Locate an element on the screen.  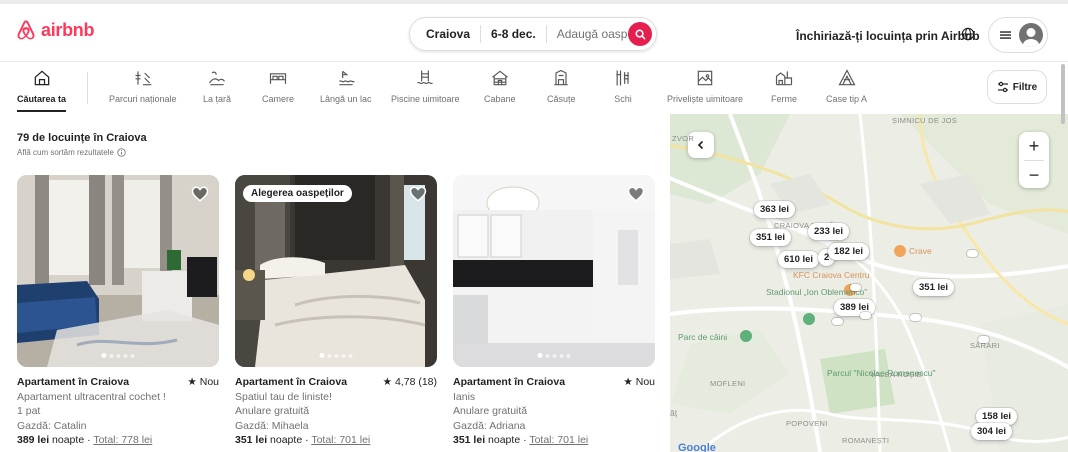
google-logo: Google is located at coordinates (697, 447).